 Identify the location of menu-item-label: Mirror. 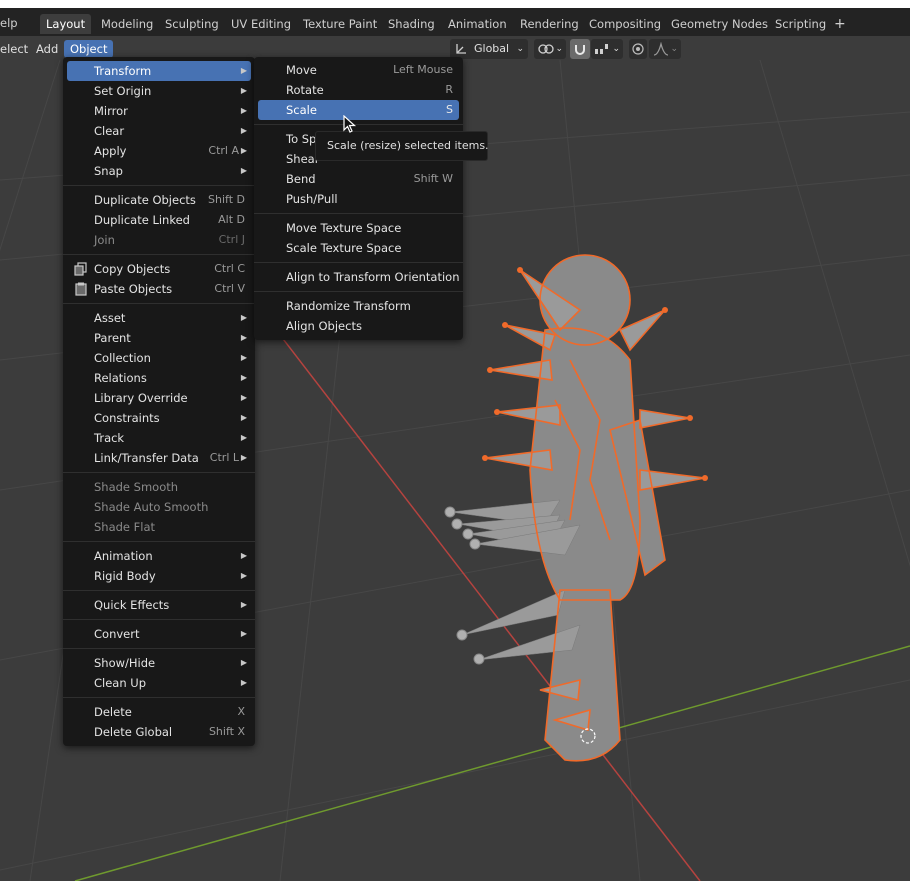
(111, 111).